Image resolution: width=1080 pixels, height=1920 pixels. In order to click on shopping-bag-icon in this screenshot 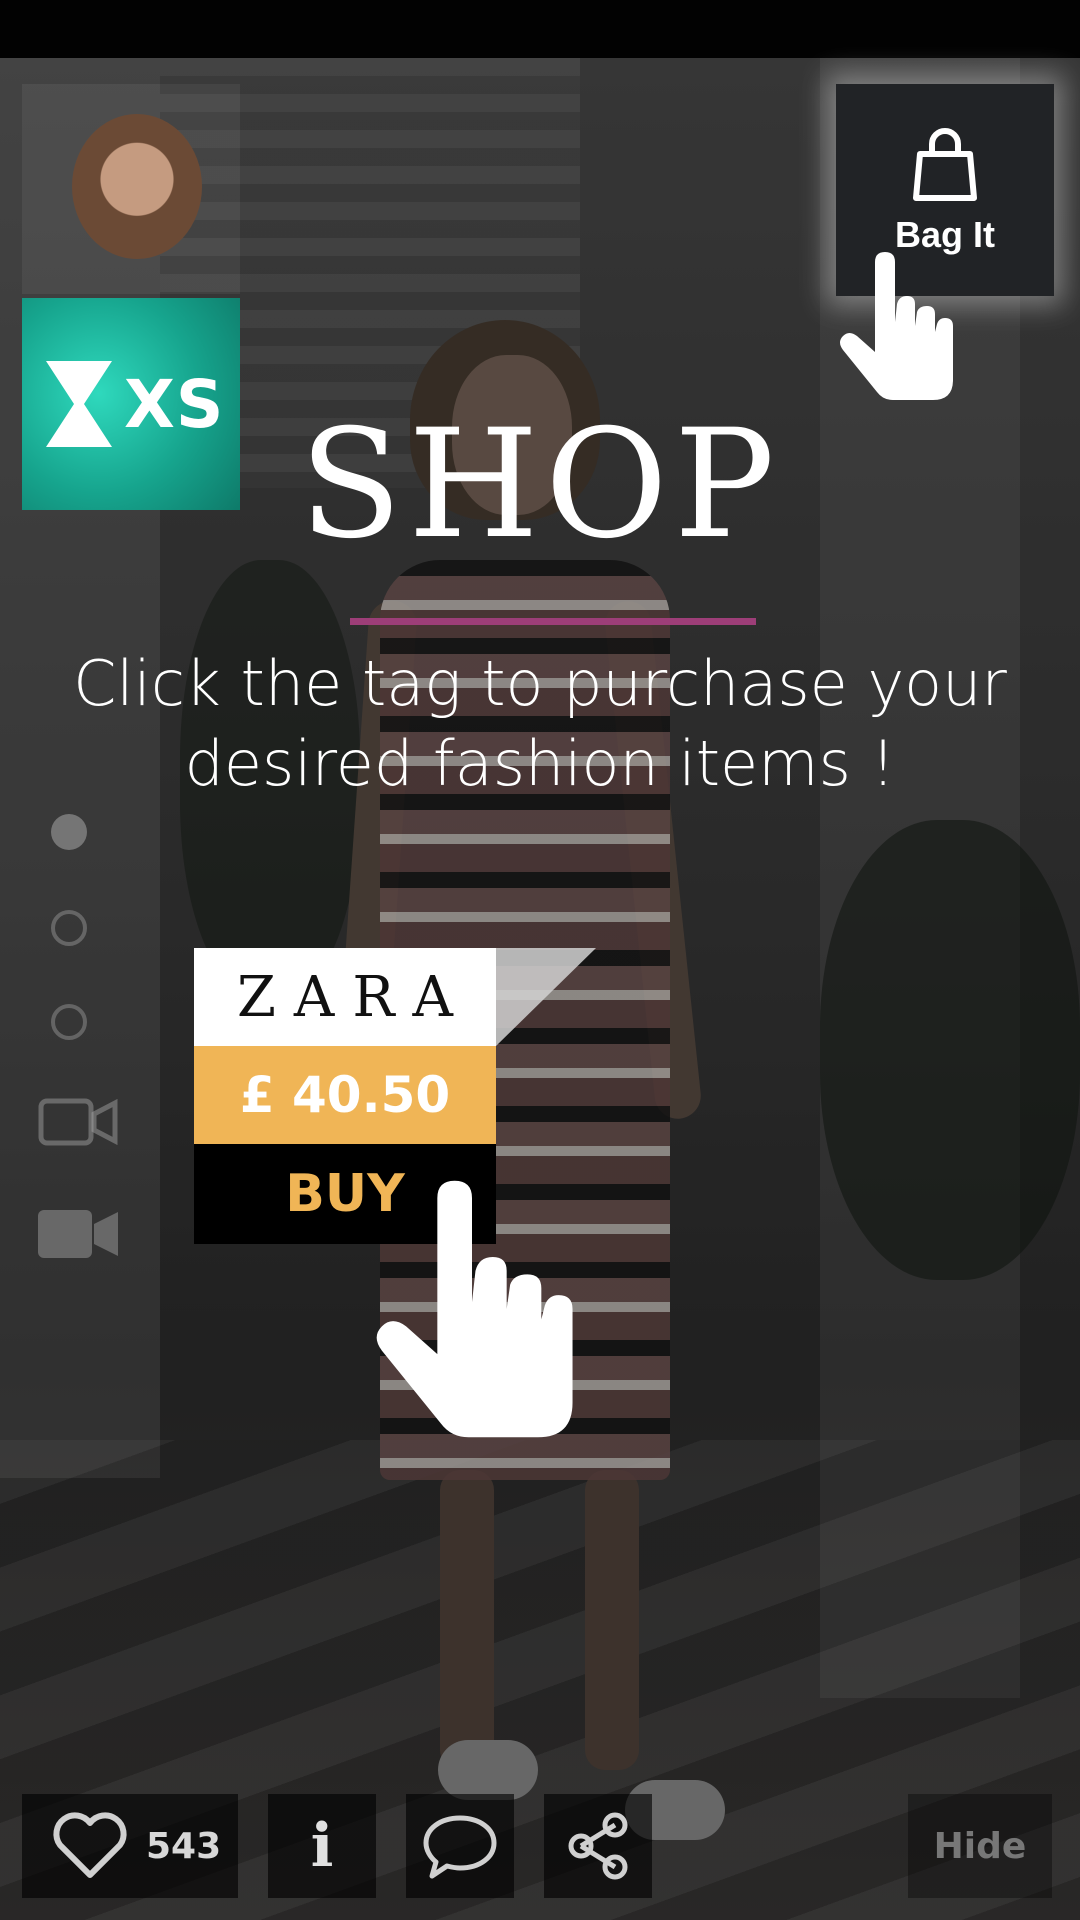, I will do `click(945, 164)`.